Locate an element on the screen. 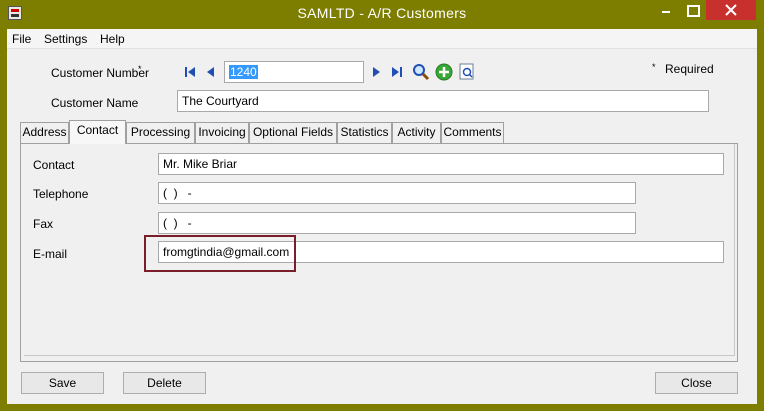  tab-address: Address is located at coordinates (44, 132).